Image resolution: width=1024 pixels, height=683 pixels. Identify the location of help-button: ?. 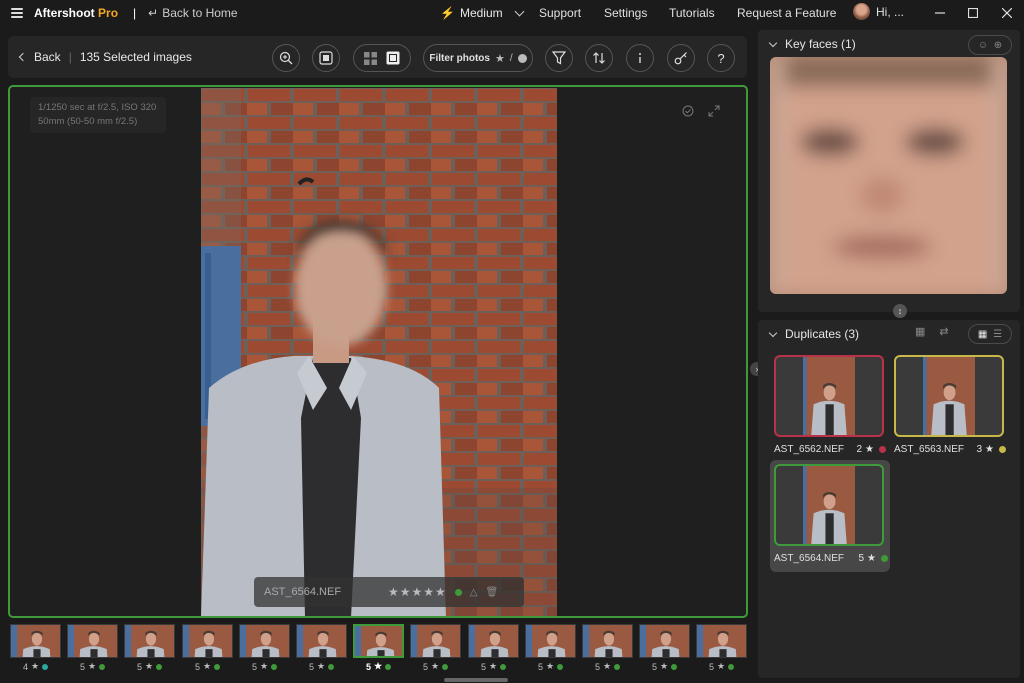
(721, 58).